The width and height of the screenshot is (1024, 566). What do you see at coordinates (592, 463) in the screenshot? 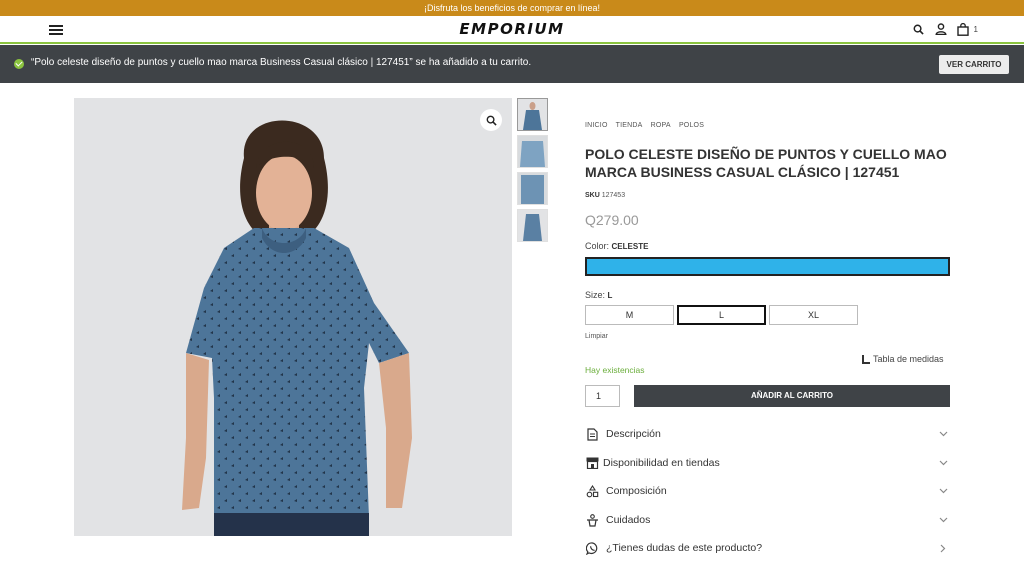
I see `store-icon` at bounding box center [592, 463].